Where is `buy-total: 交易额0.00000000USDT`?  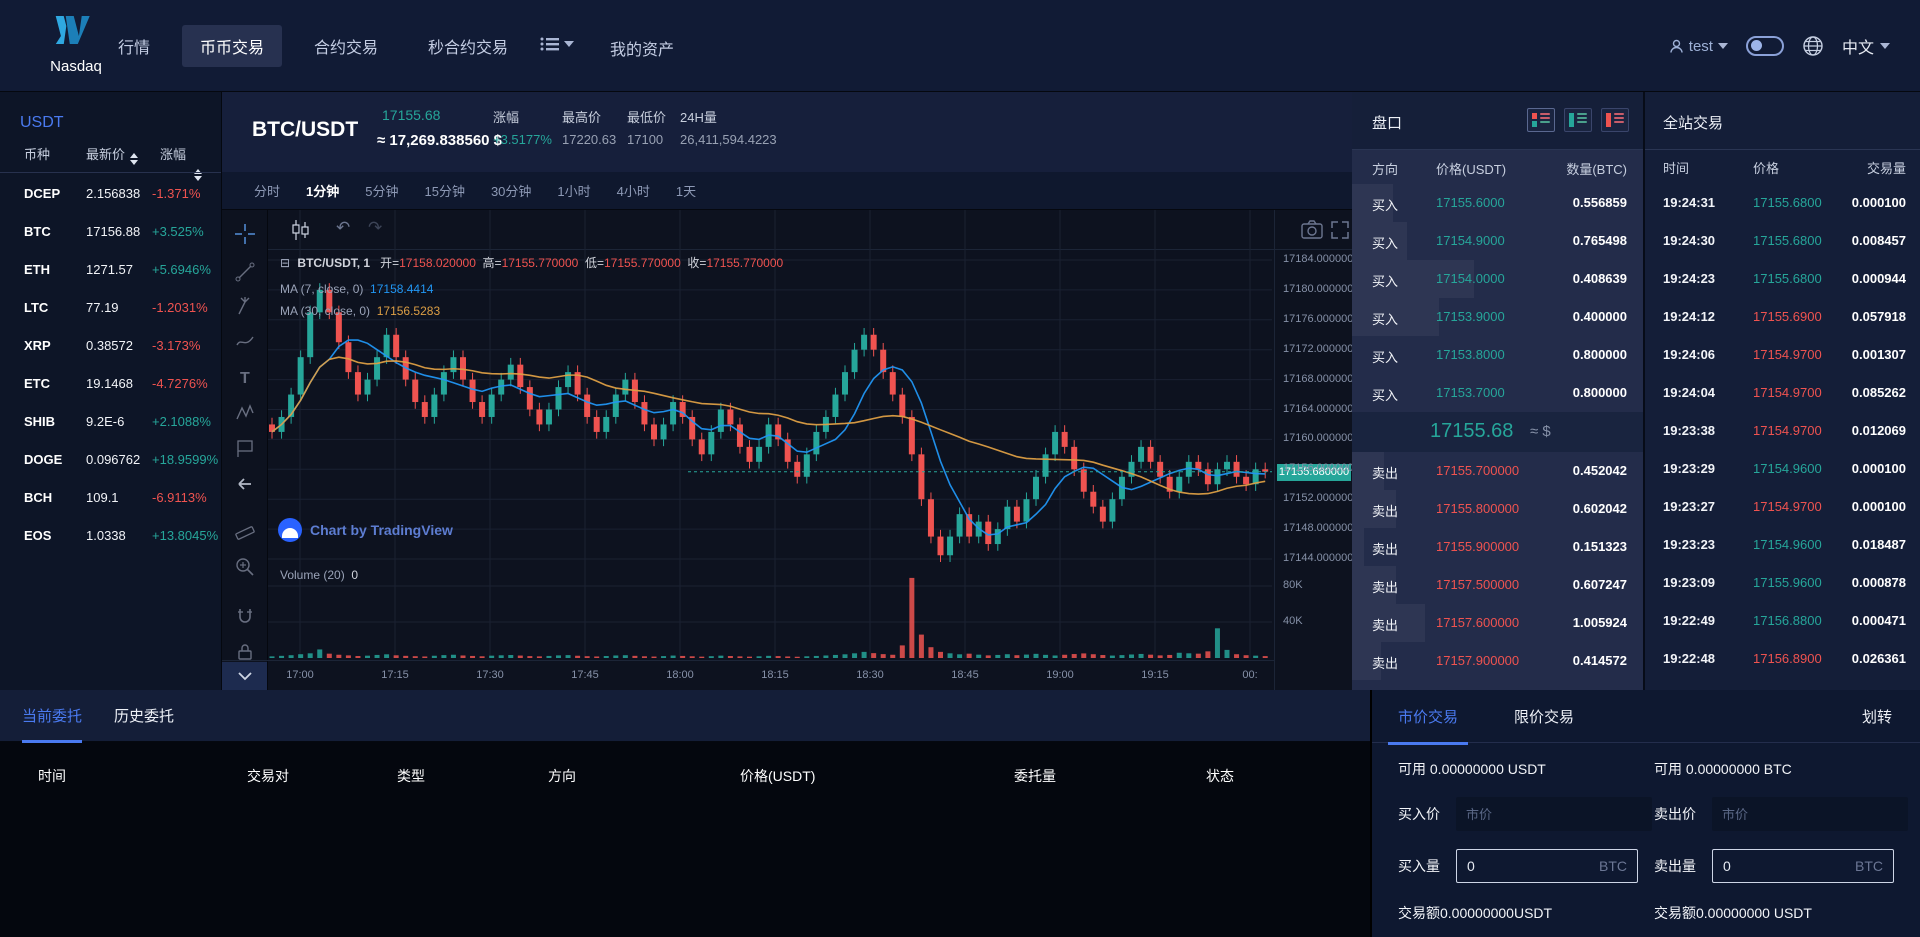
buy-total: 交易额0.00000000USDT is located at coordinates (1475, 913).